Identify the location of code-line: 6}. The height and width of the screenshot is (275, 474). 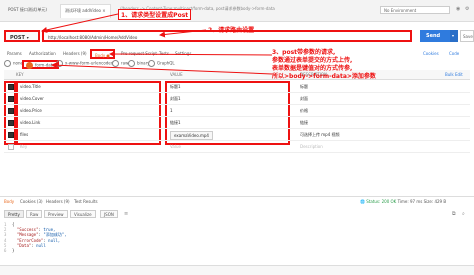
(237, 250).